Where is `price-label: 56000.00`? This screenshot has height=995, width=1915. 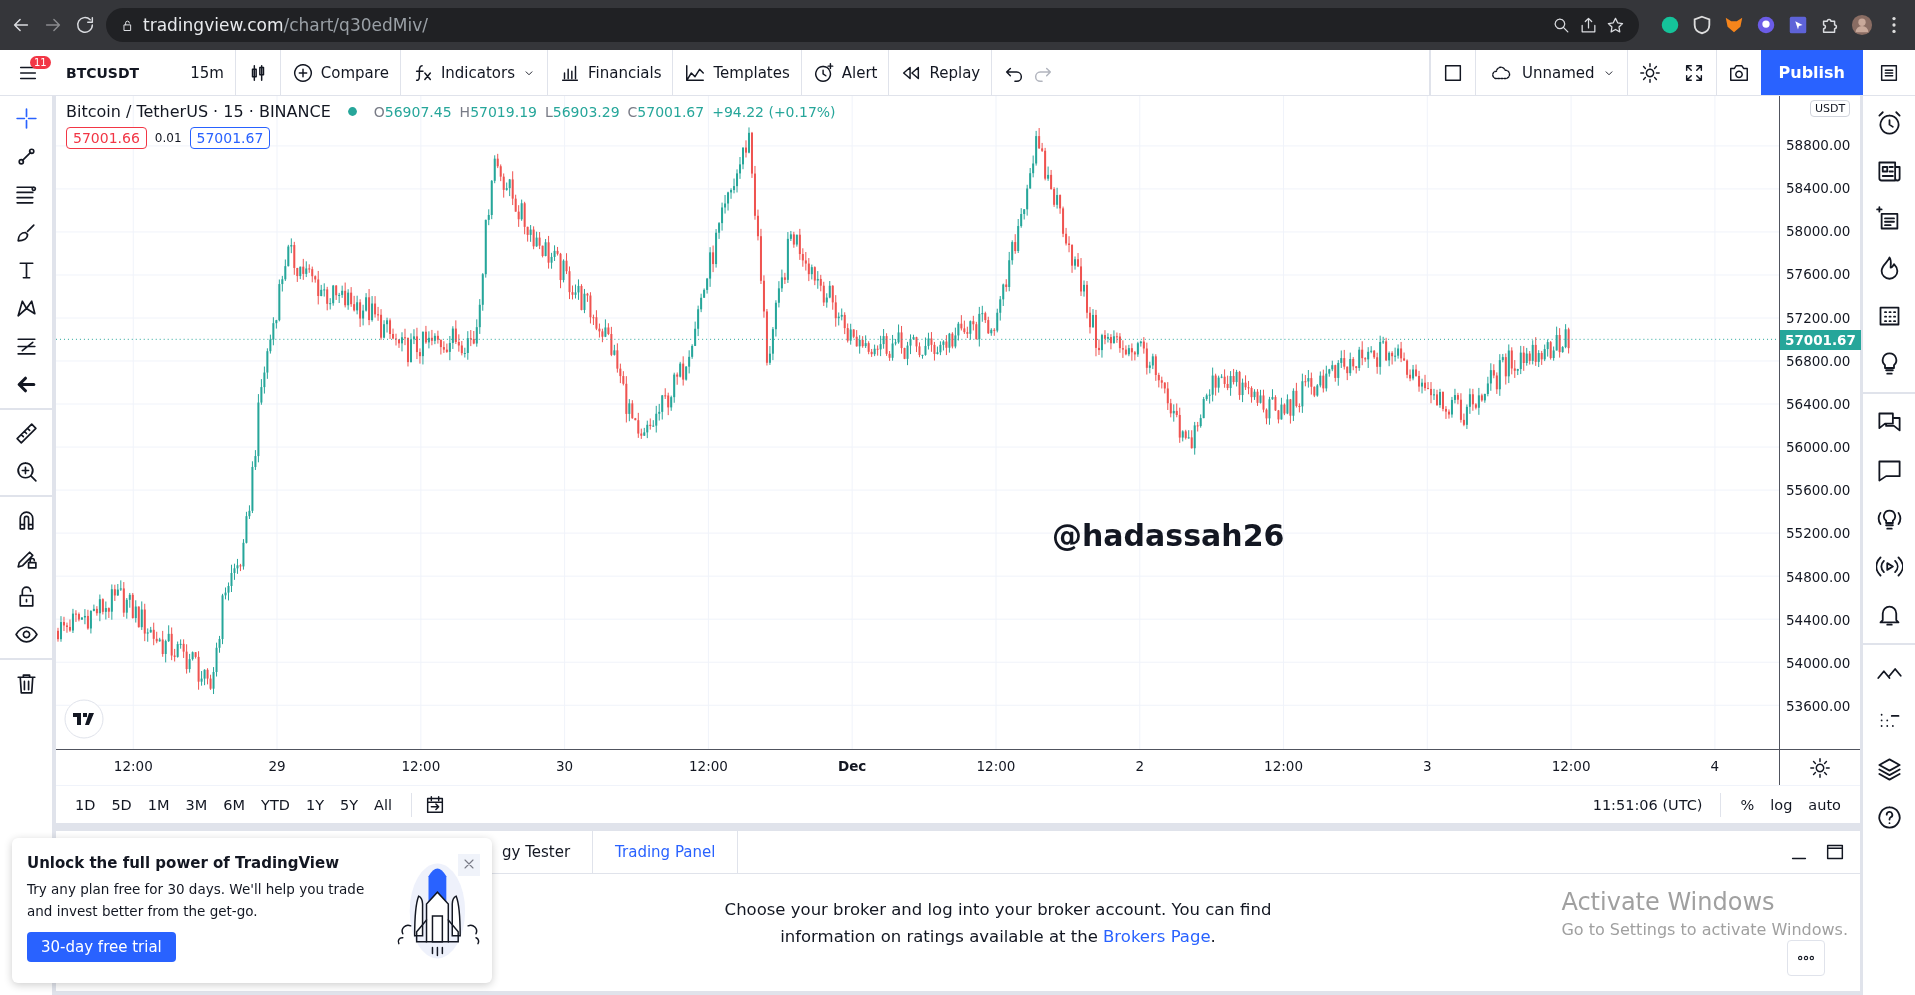
price-label: 56000.00 is located at coordinates (1818, 447).